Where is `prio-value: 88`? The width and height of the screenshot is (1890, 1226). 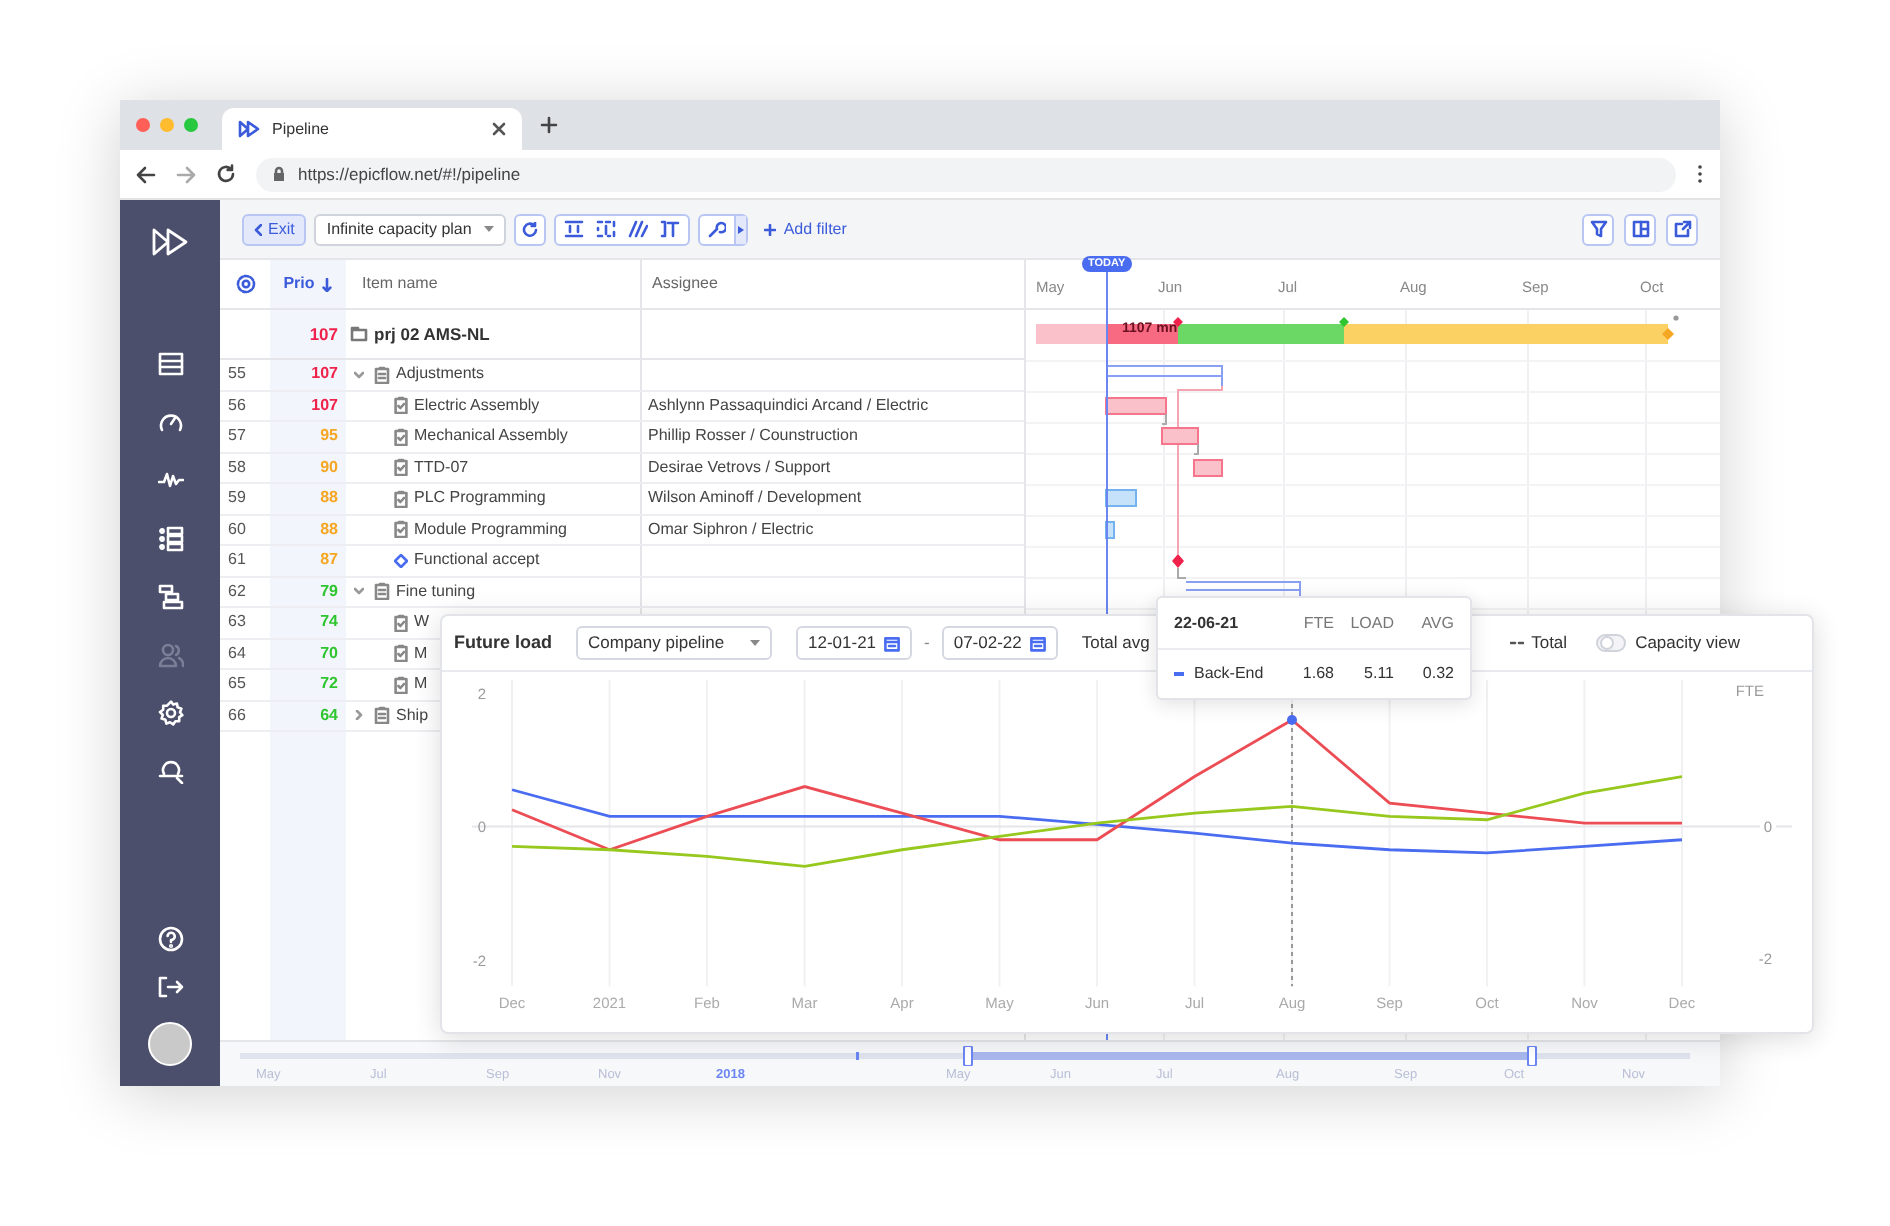 prio-value: 88 is located at coordinates (329, 529).